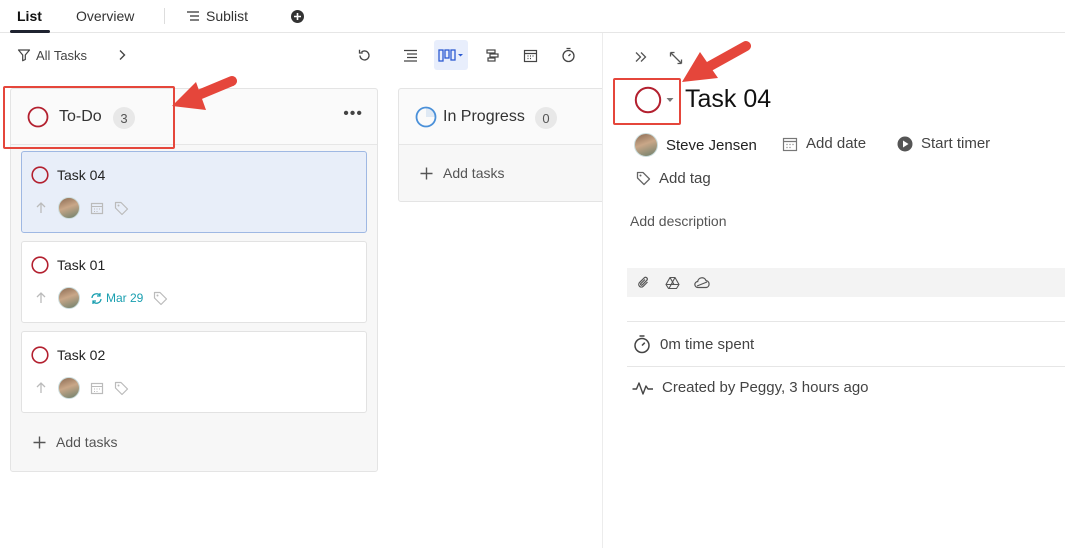 The width and height of the screenshot is (1065, 548). I want to click on add-tag-label: Add tag, so click(685, 178).